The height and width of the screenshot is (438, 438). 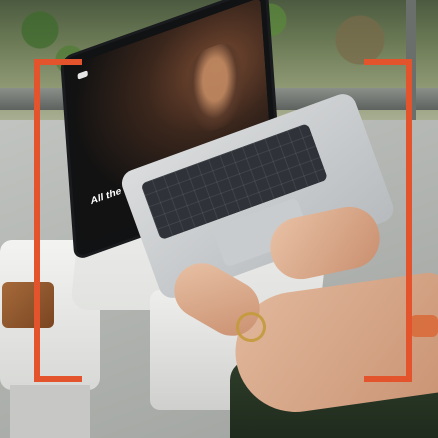 I want to click on left-stool-leg, so click(x=50, y=411).